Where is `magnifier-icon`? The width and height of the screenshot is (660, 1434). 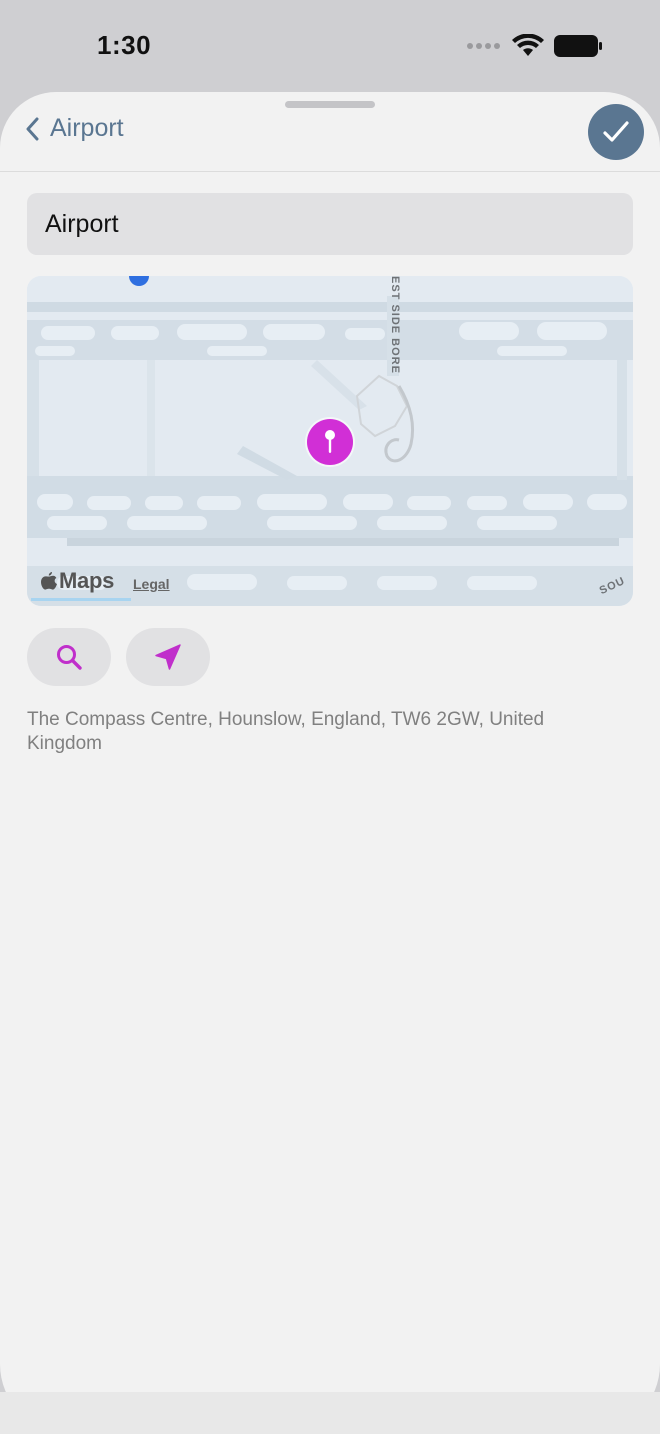
magnifier-icon is located at coordinates (69, 657).